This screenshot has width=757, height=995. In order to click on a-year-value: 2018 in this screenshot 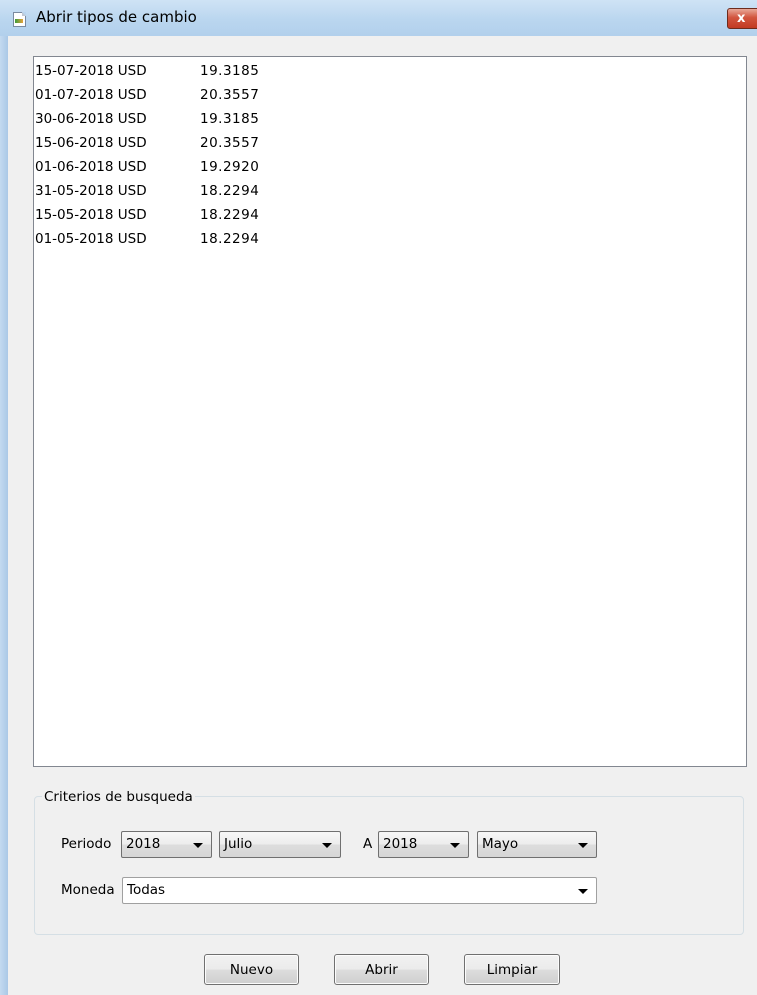, I will do `click(400, 844)`.